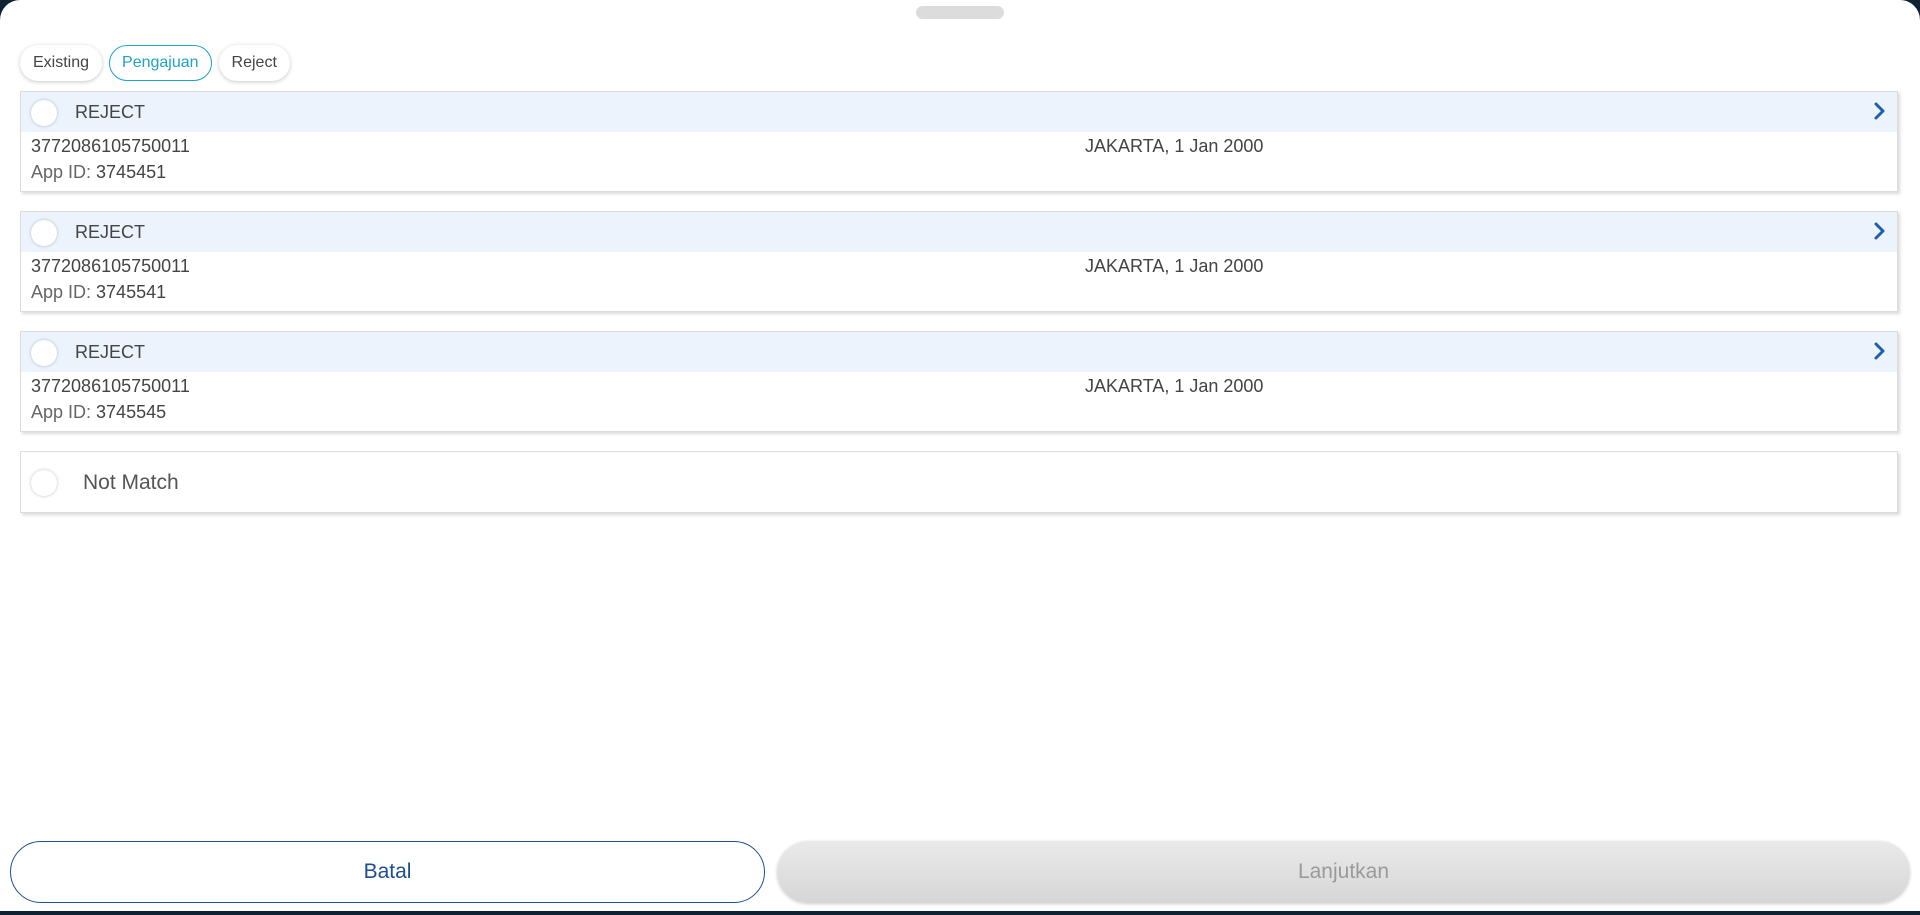  I want to click on tab-reject: Reject, so click(254, 63).